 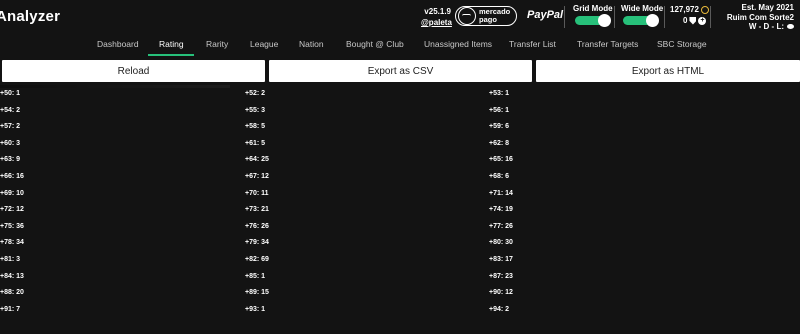 I want to click on grid-mode-toggle, so click(x=593, y=20).